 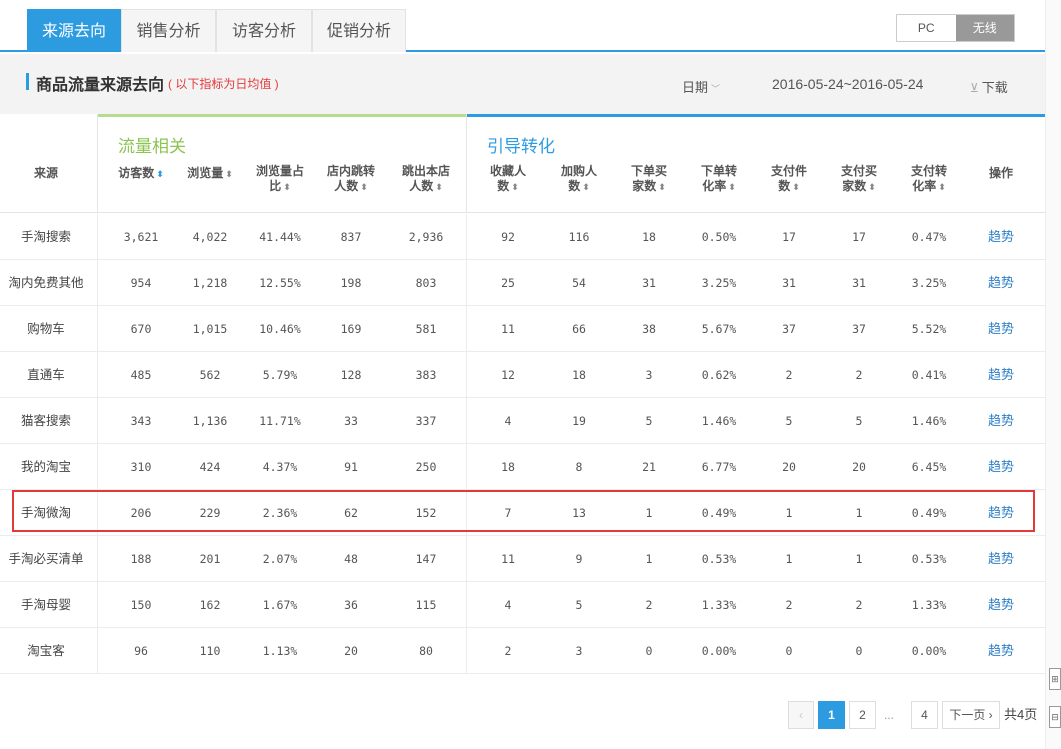 I want to click on table-cell: 383, so click(x=426, y=375).